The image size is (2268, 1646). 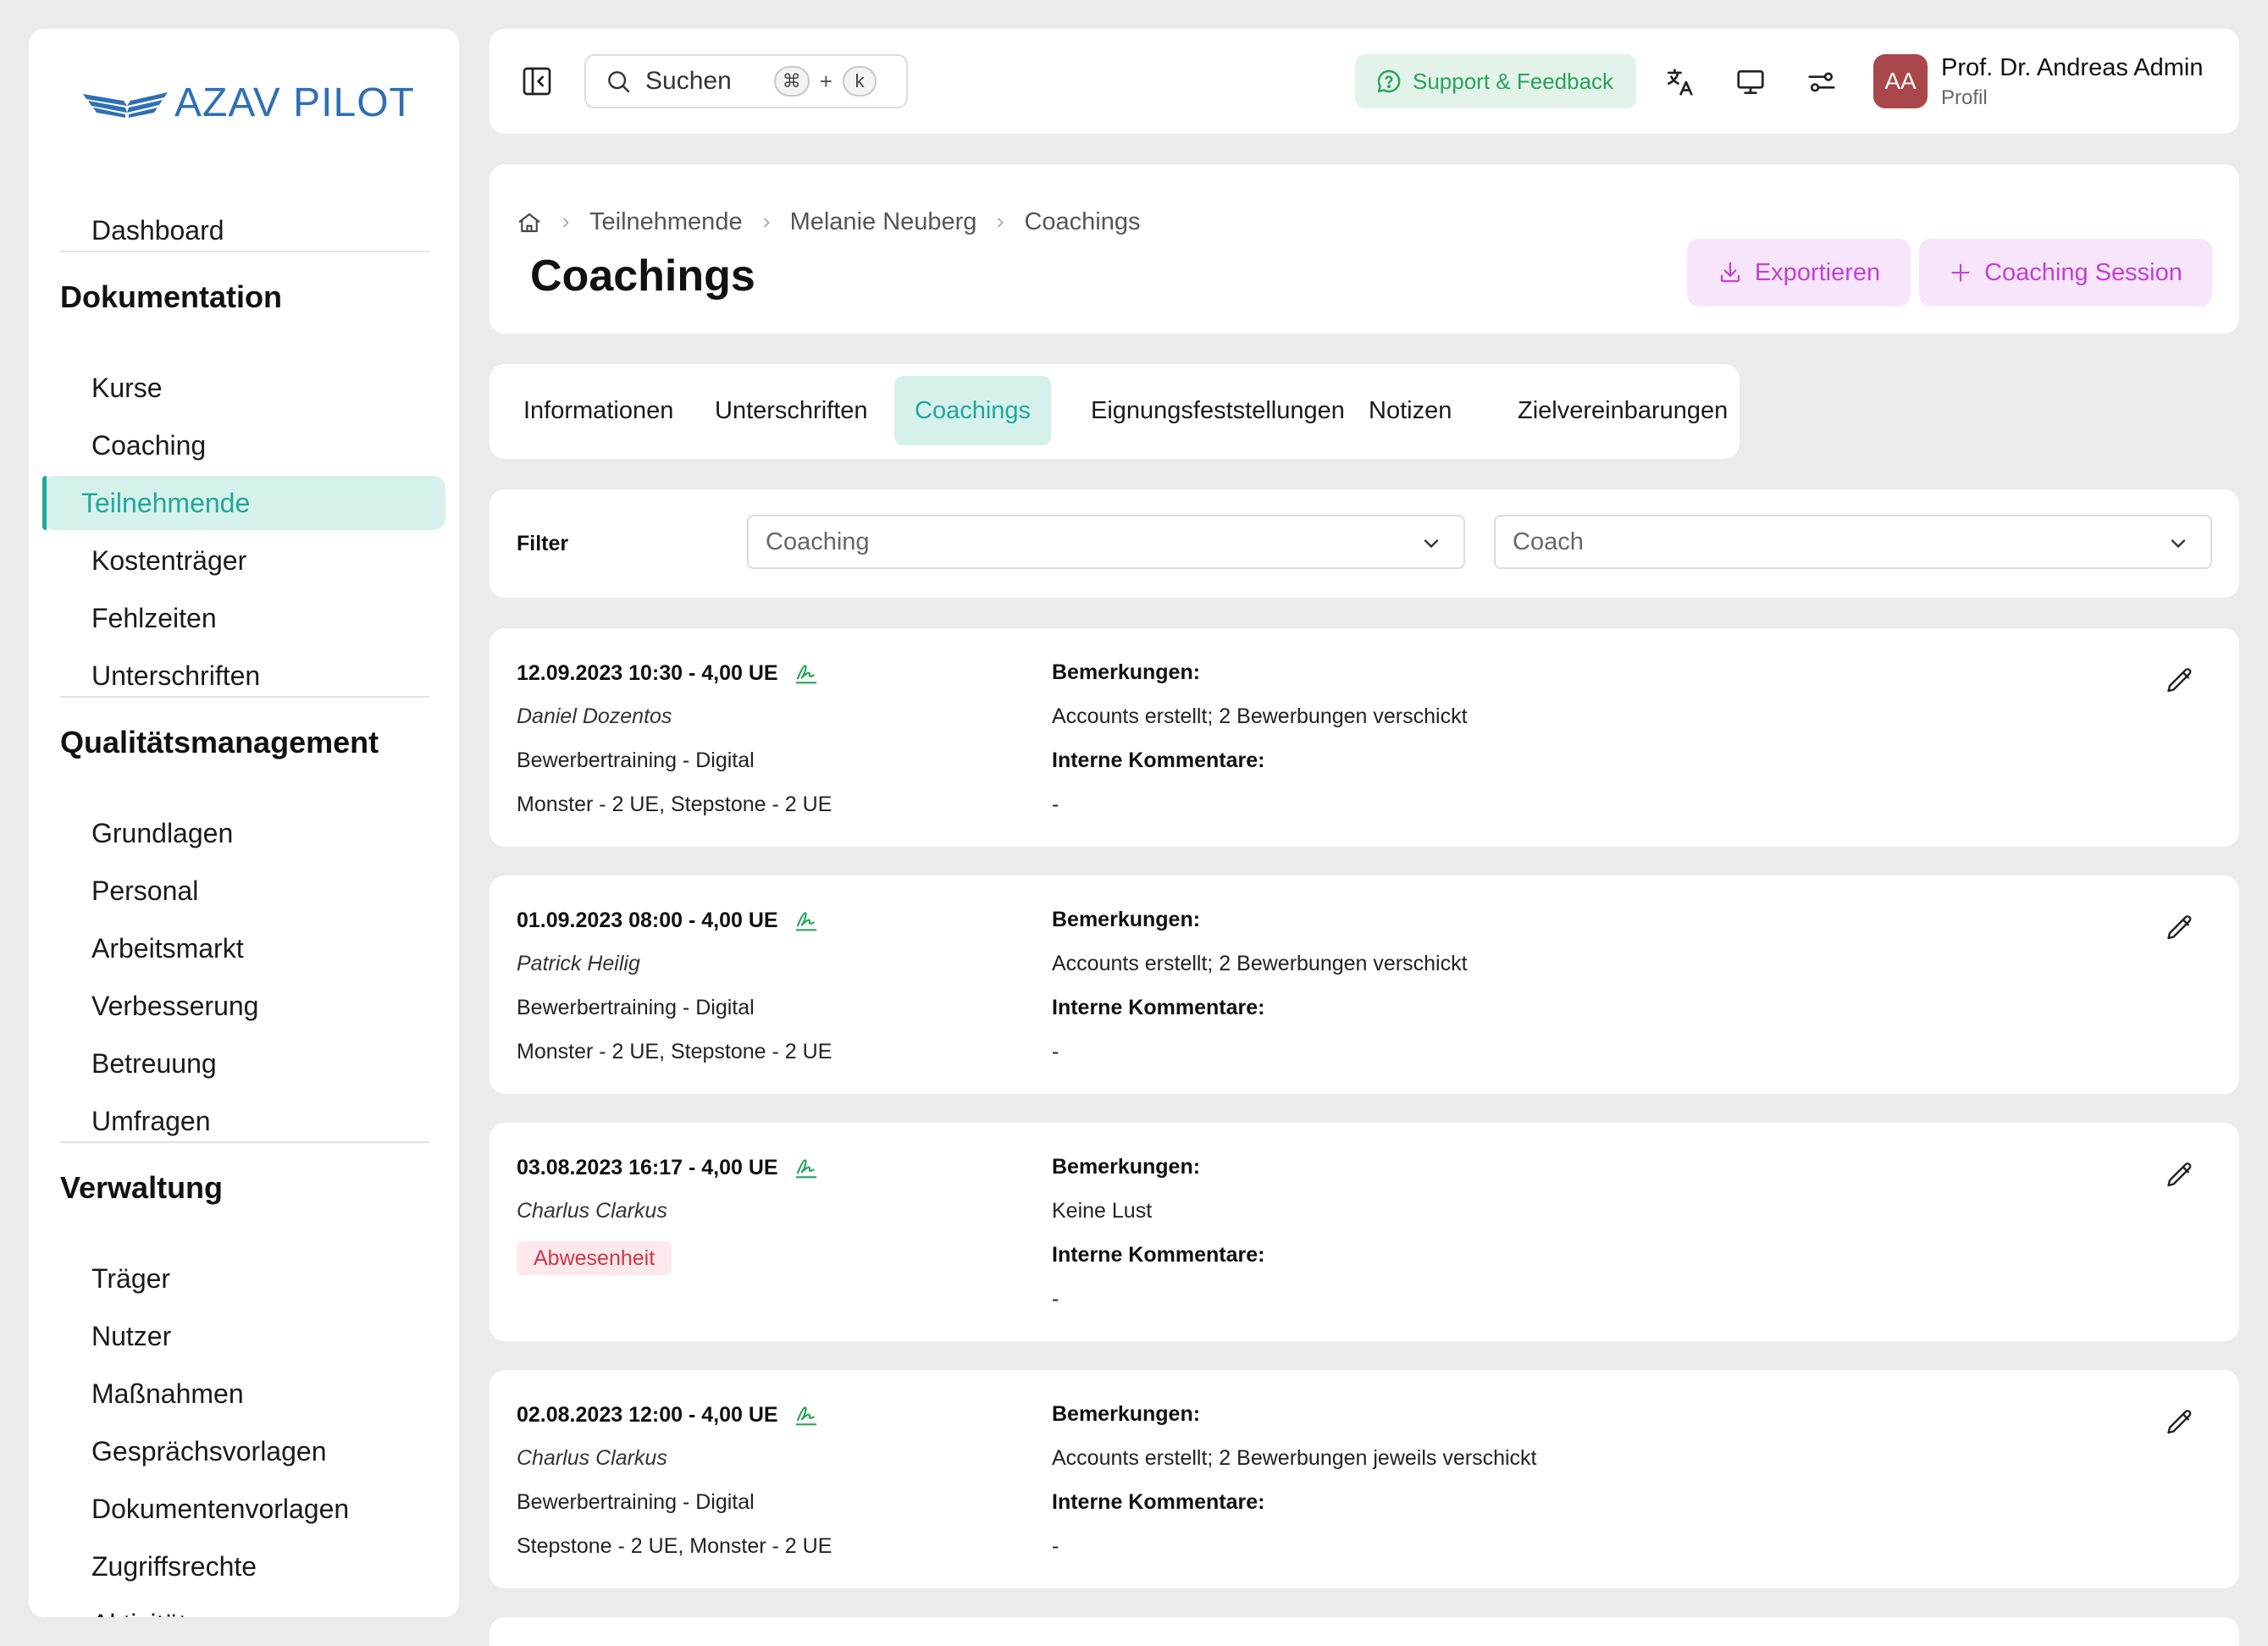 What do you see at coordinates (249, 1394) in the screenshot?
I see `sidebar-item-massnahmen: Maßnahmen` at bounding box center [249, 1394].